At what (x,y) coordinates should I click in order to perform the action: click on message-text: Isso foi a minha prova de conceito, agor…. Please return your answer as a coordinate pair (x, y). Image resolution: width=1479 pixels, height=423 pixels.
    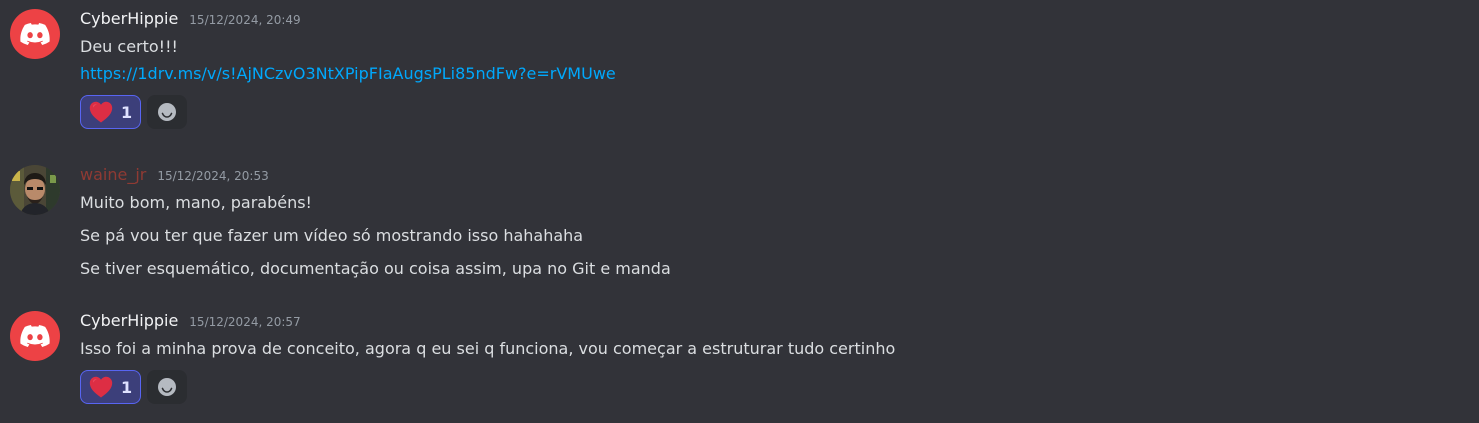
    Looking at the image, I should click on (488, 348).